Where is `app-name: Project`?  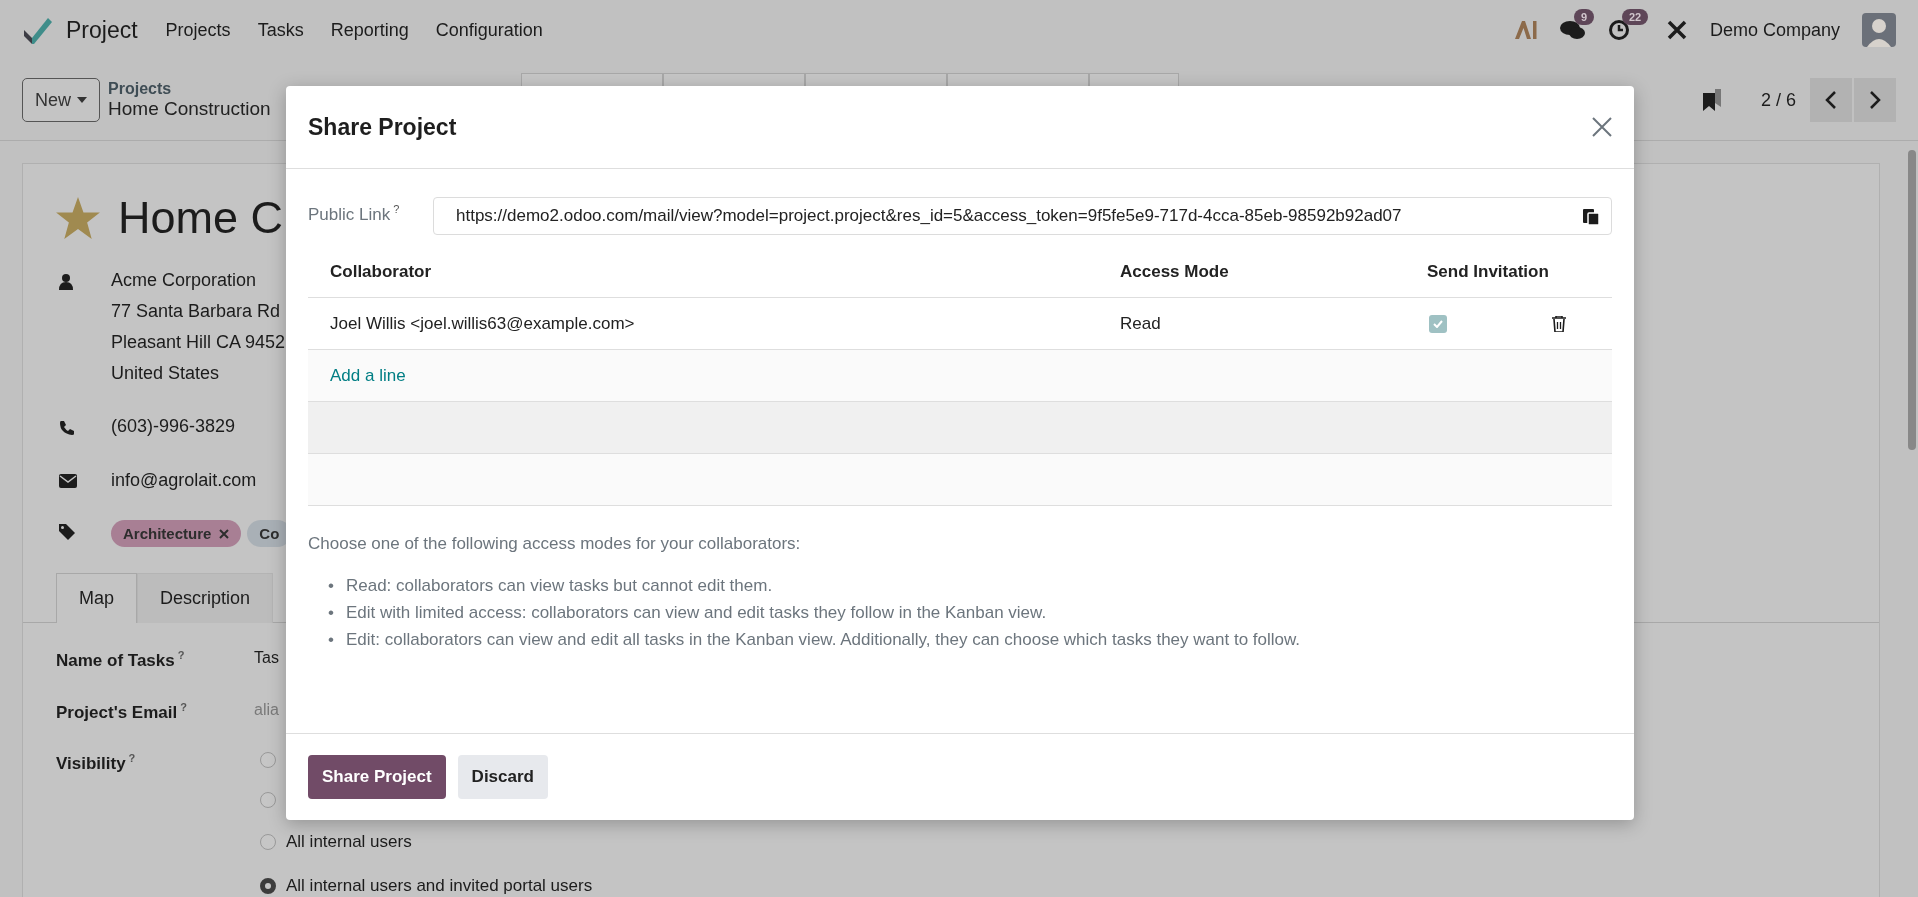 app-name: Project is located at coordinates (102, 30).